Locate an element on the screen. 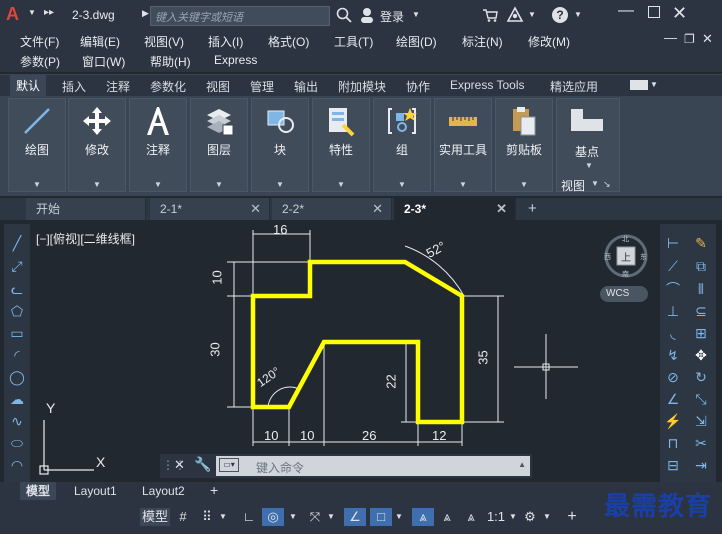 The height and width of the screenshot is (534, 722). close-icon: ✕ is located at coordinates (679, 13).